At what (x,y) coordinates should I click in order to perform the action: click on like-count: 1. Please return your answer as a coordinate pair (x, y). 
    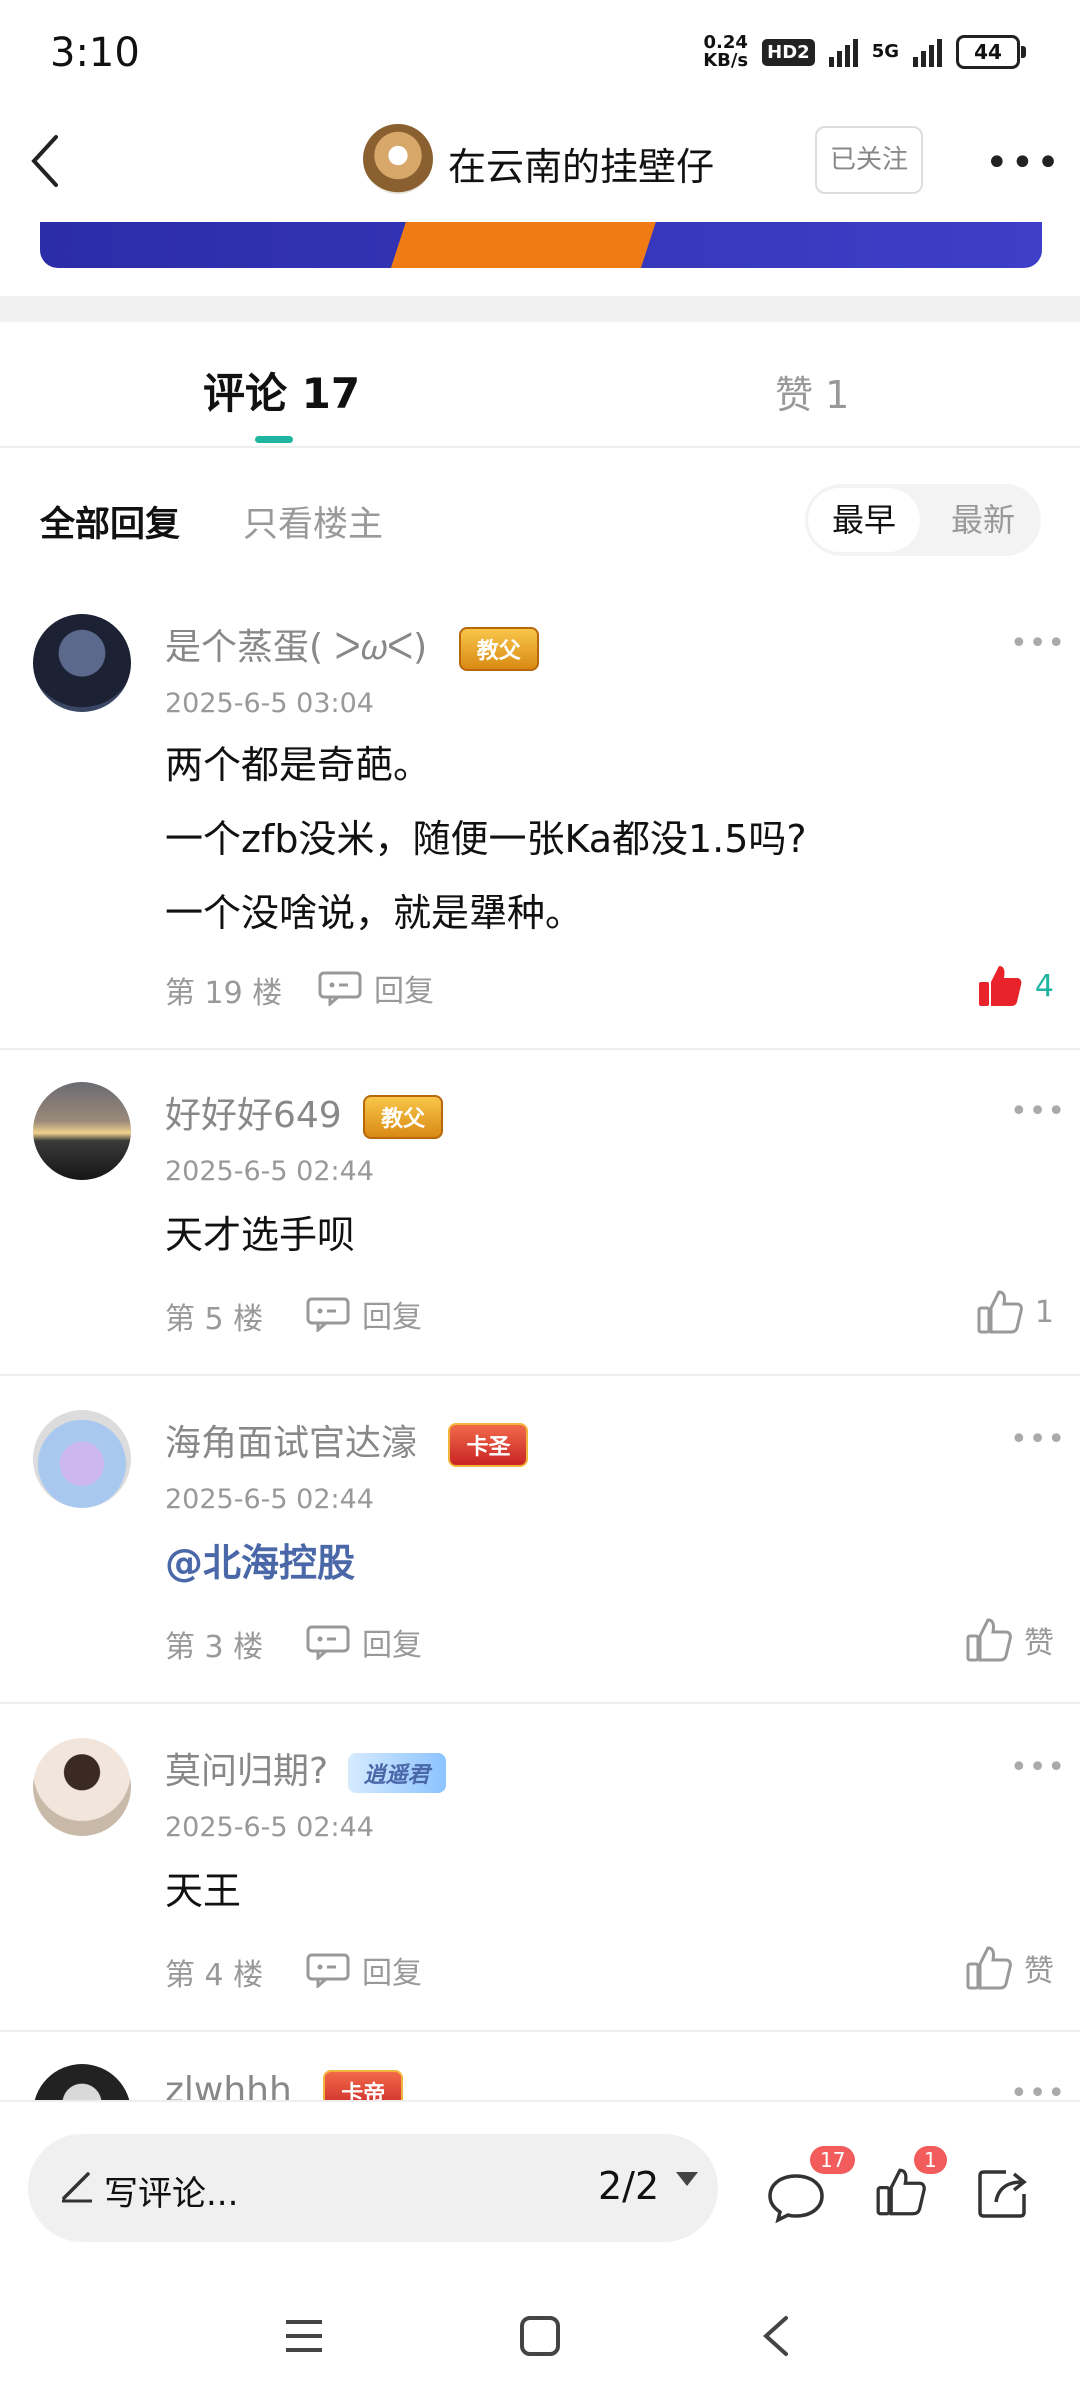
    Looking at the image, I should click on (1044, 1312).